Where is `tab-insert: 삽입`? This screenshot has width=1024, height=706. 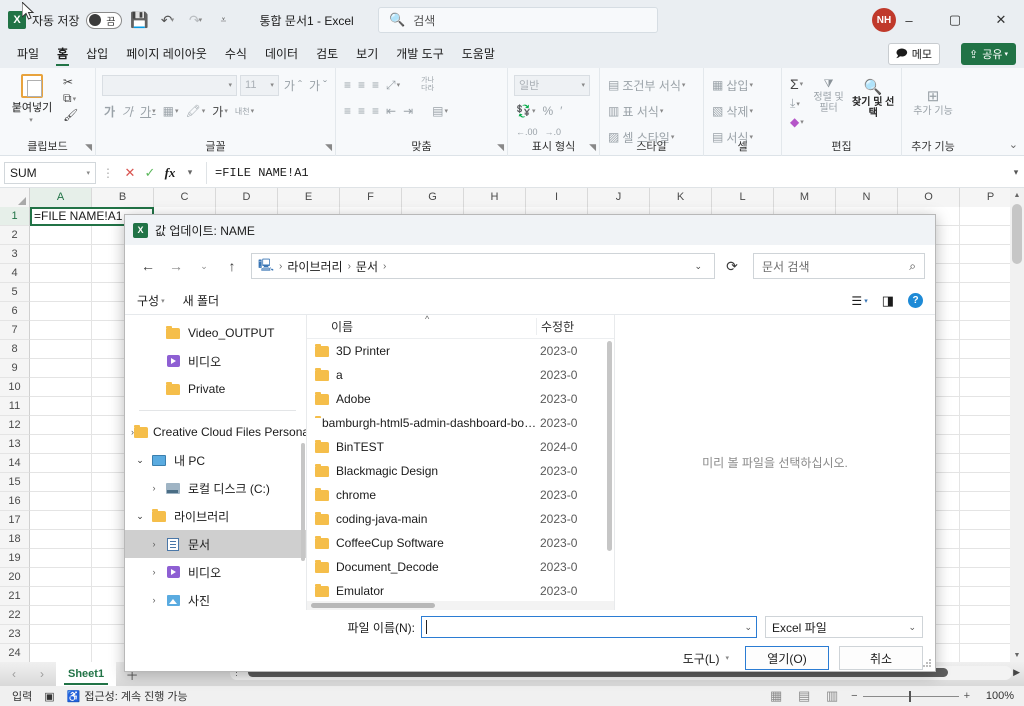 tab-insert: 삽입 is located at coordinates (97, 54).